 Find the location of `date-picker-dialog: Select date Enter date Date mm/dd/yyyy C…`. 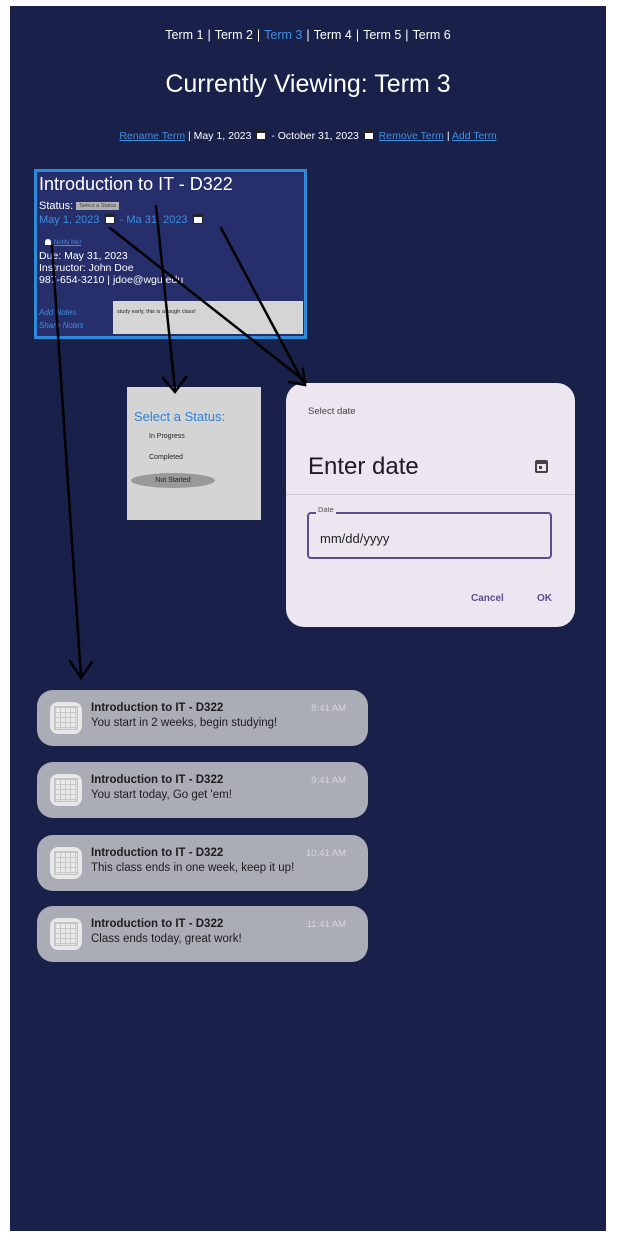

date-picker-dialog: Select date Enter date Date mm/dd/yyyy C… is located at coordinates (430, 505).